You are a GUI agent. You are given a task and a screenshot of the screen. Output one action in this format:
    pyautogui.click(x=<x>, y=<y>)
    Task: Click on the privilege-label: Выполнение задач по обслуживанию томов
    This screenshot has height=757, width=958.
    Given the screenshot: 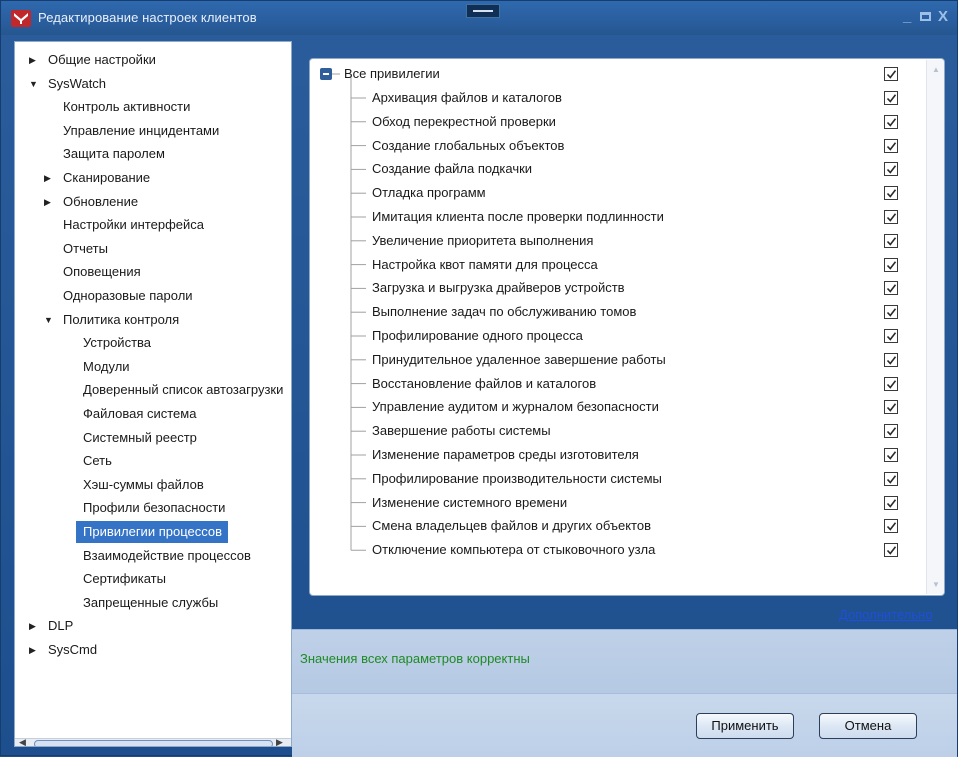 What is the action you would take?
    pyautogui.click(x=504, y=312)
    